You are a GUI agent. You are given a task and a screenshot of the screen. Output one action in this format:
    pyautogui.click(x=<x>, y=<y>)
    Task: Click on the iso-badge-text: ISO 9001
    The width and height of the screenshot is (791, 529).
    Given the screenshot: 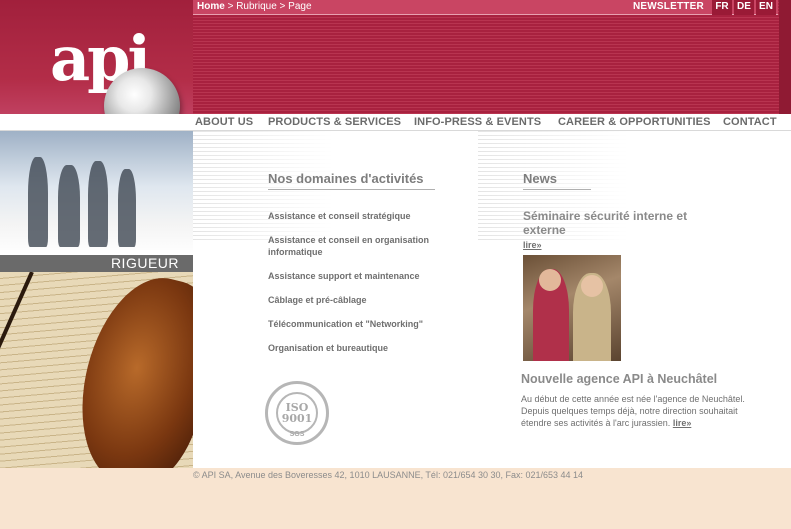 What is the action you would take?
    pyautogui.click(x=297, y=413)
    